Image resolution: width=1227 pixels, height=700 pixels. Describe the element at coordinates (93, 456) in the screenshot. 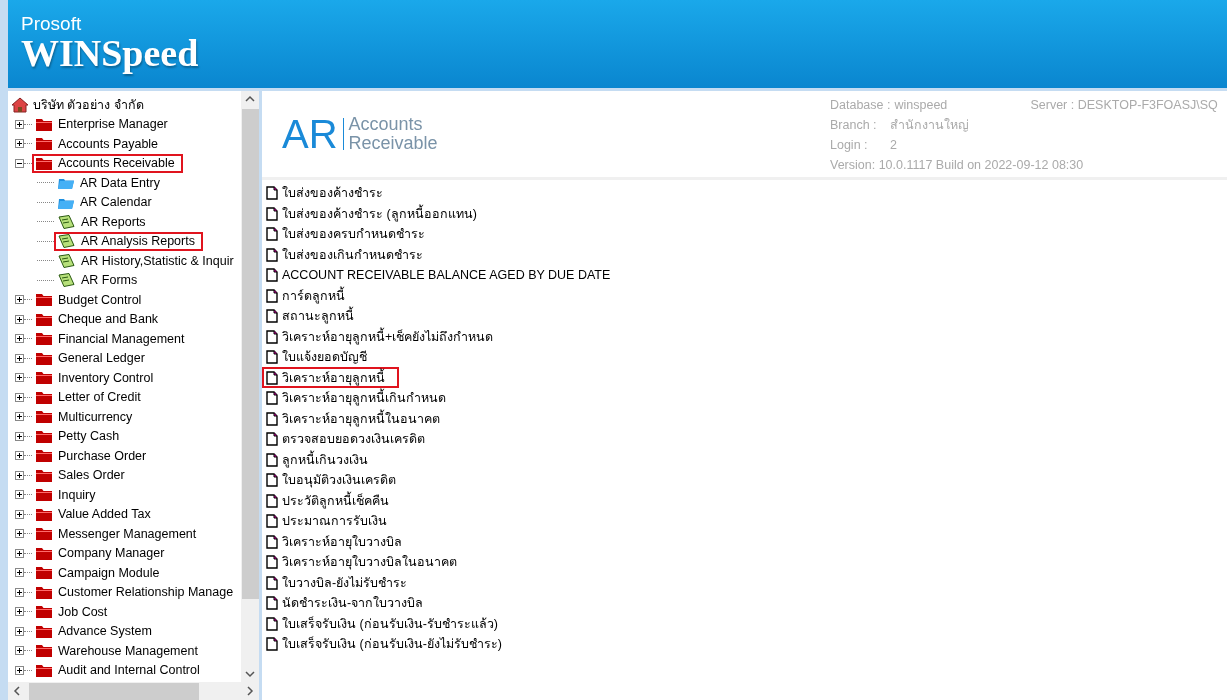

I see `tree-item: Purchase Order` at that location.